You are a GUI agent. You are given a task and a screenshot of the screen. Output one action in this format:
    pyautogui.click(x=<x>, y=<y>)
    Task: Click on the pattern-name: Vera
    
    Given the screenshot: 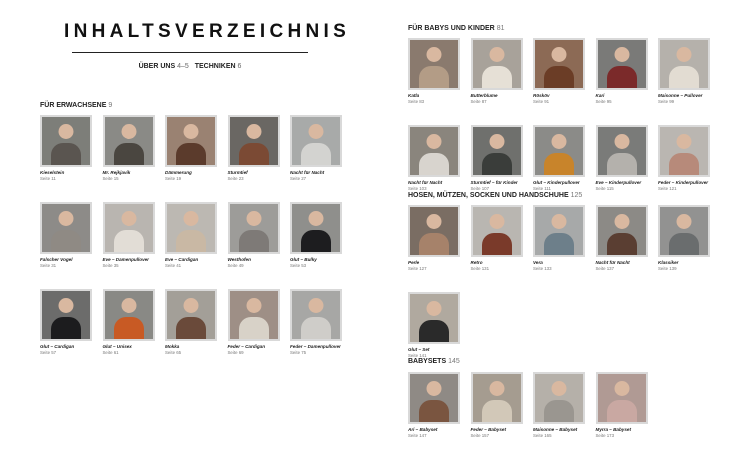 What is the action you would take?
    pyautogui.click(x=538, y=262)
    